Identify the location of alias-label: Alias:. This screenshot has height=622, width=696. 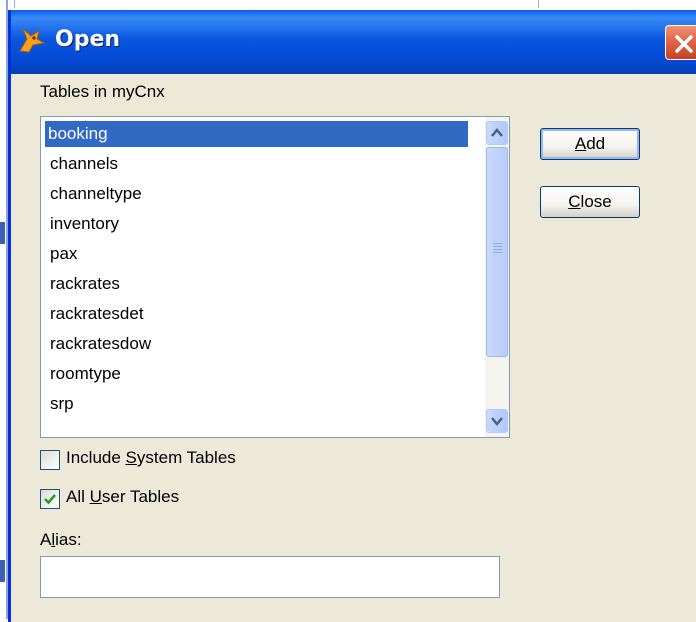
(61, 539).